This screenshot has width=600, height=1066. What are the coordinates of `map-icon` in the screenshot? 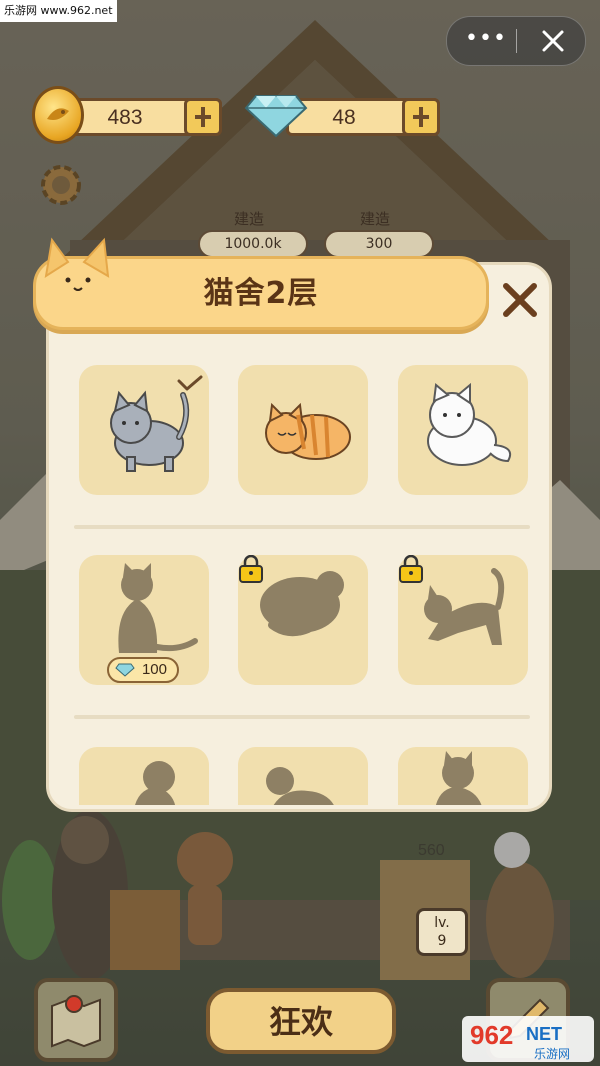 It's located at (76, 1021).